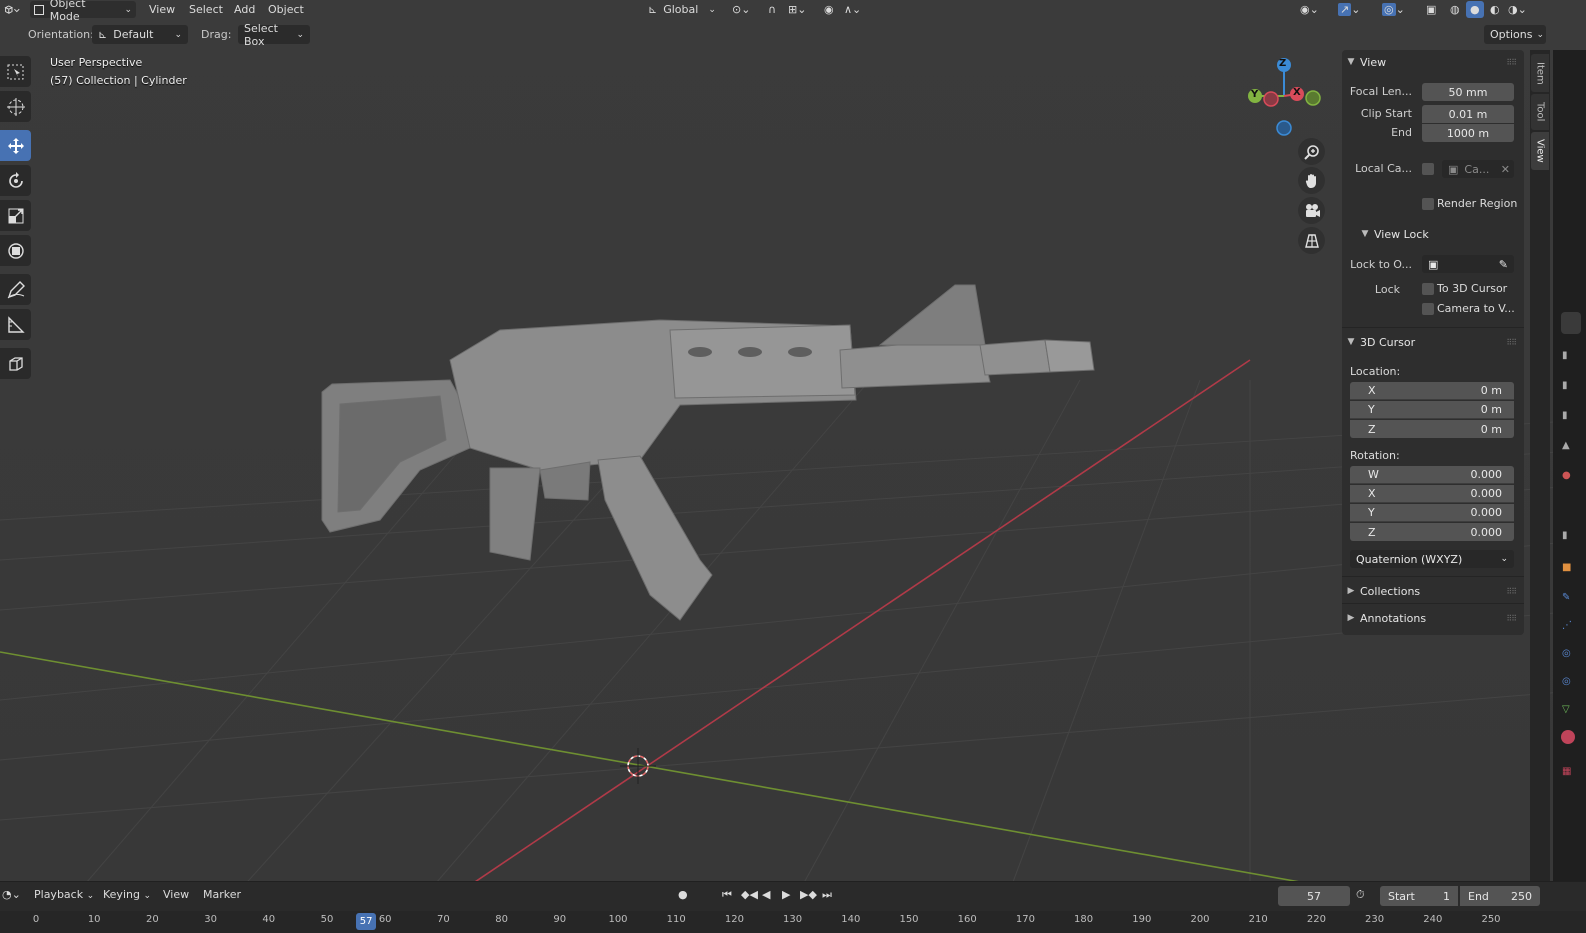 The height and width of the screenshot is (933, 1586). What do you see at coordinates (1311, 180) in the screenshot?
I see `pan-button` at bounding box center [1311, 180].